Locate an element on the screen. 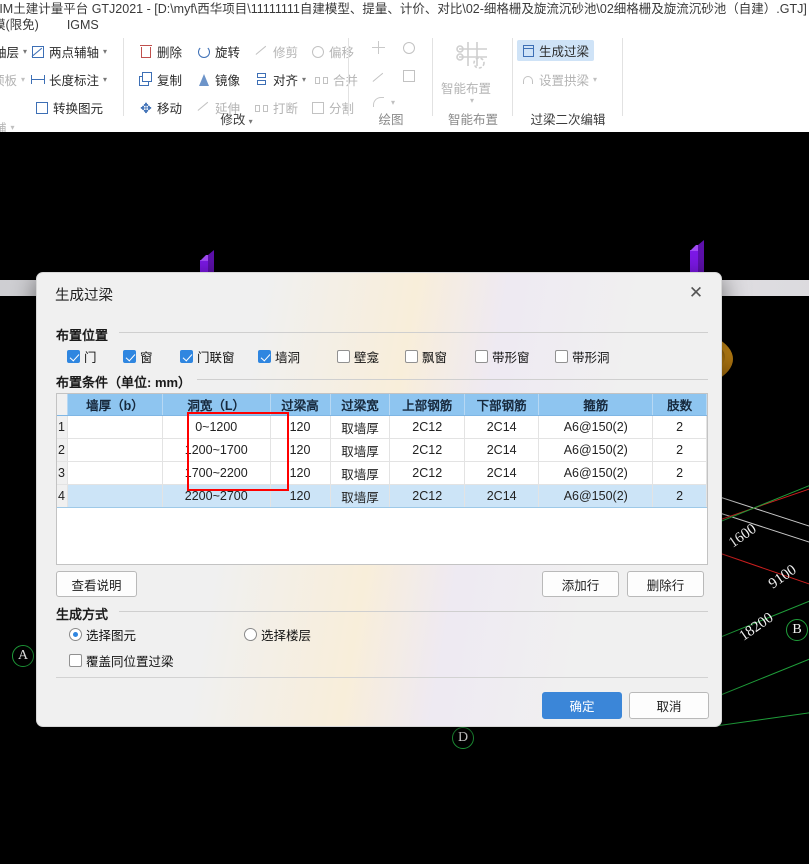 The image size is (809, 864). radio-select-floor: 选择楼层 is located at coordinates (277, 634).